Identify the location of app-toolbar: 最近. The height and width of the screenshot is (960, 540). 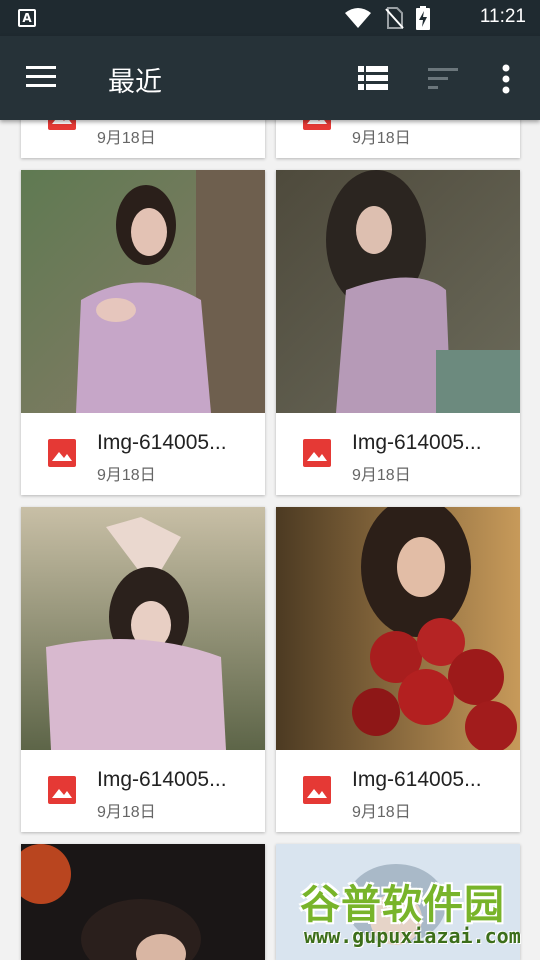
(270, 78).